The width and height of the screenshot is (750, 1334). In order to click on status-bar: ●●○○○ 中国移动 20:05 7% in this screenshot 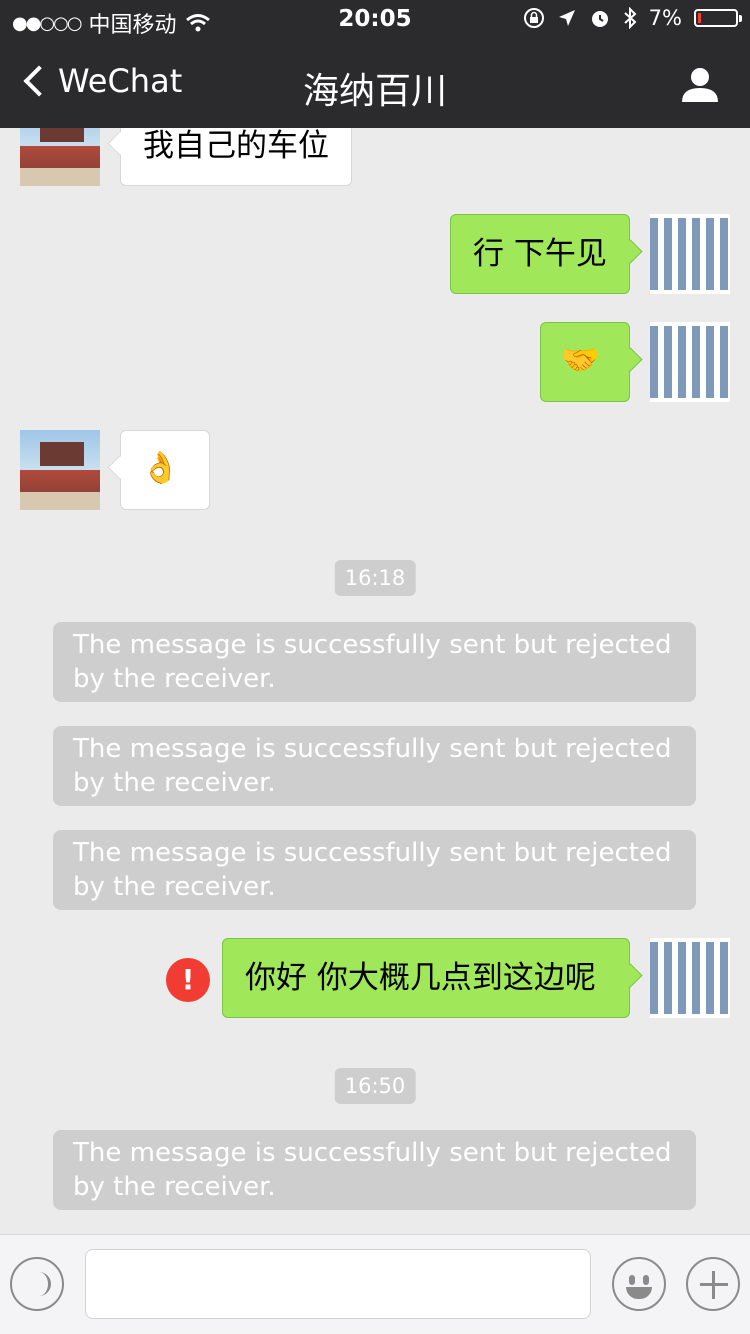, I will do `click(375, 20)`.